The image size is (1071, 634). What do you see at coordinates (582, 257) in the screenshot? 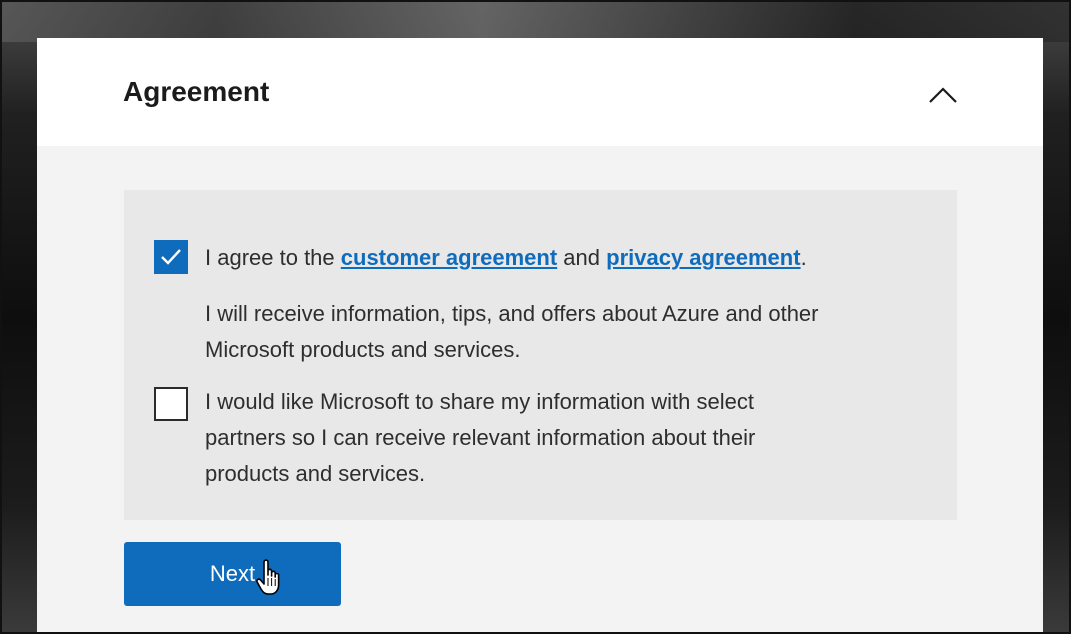
I see `agree-middle: and` at bounding box center [582, 257].